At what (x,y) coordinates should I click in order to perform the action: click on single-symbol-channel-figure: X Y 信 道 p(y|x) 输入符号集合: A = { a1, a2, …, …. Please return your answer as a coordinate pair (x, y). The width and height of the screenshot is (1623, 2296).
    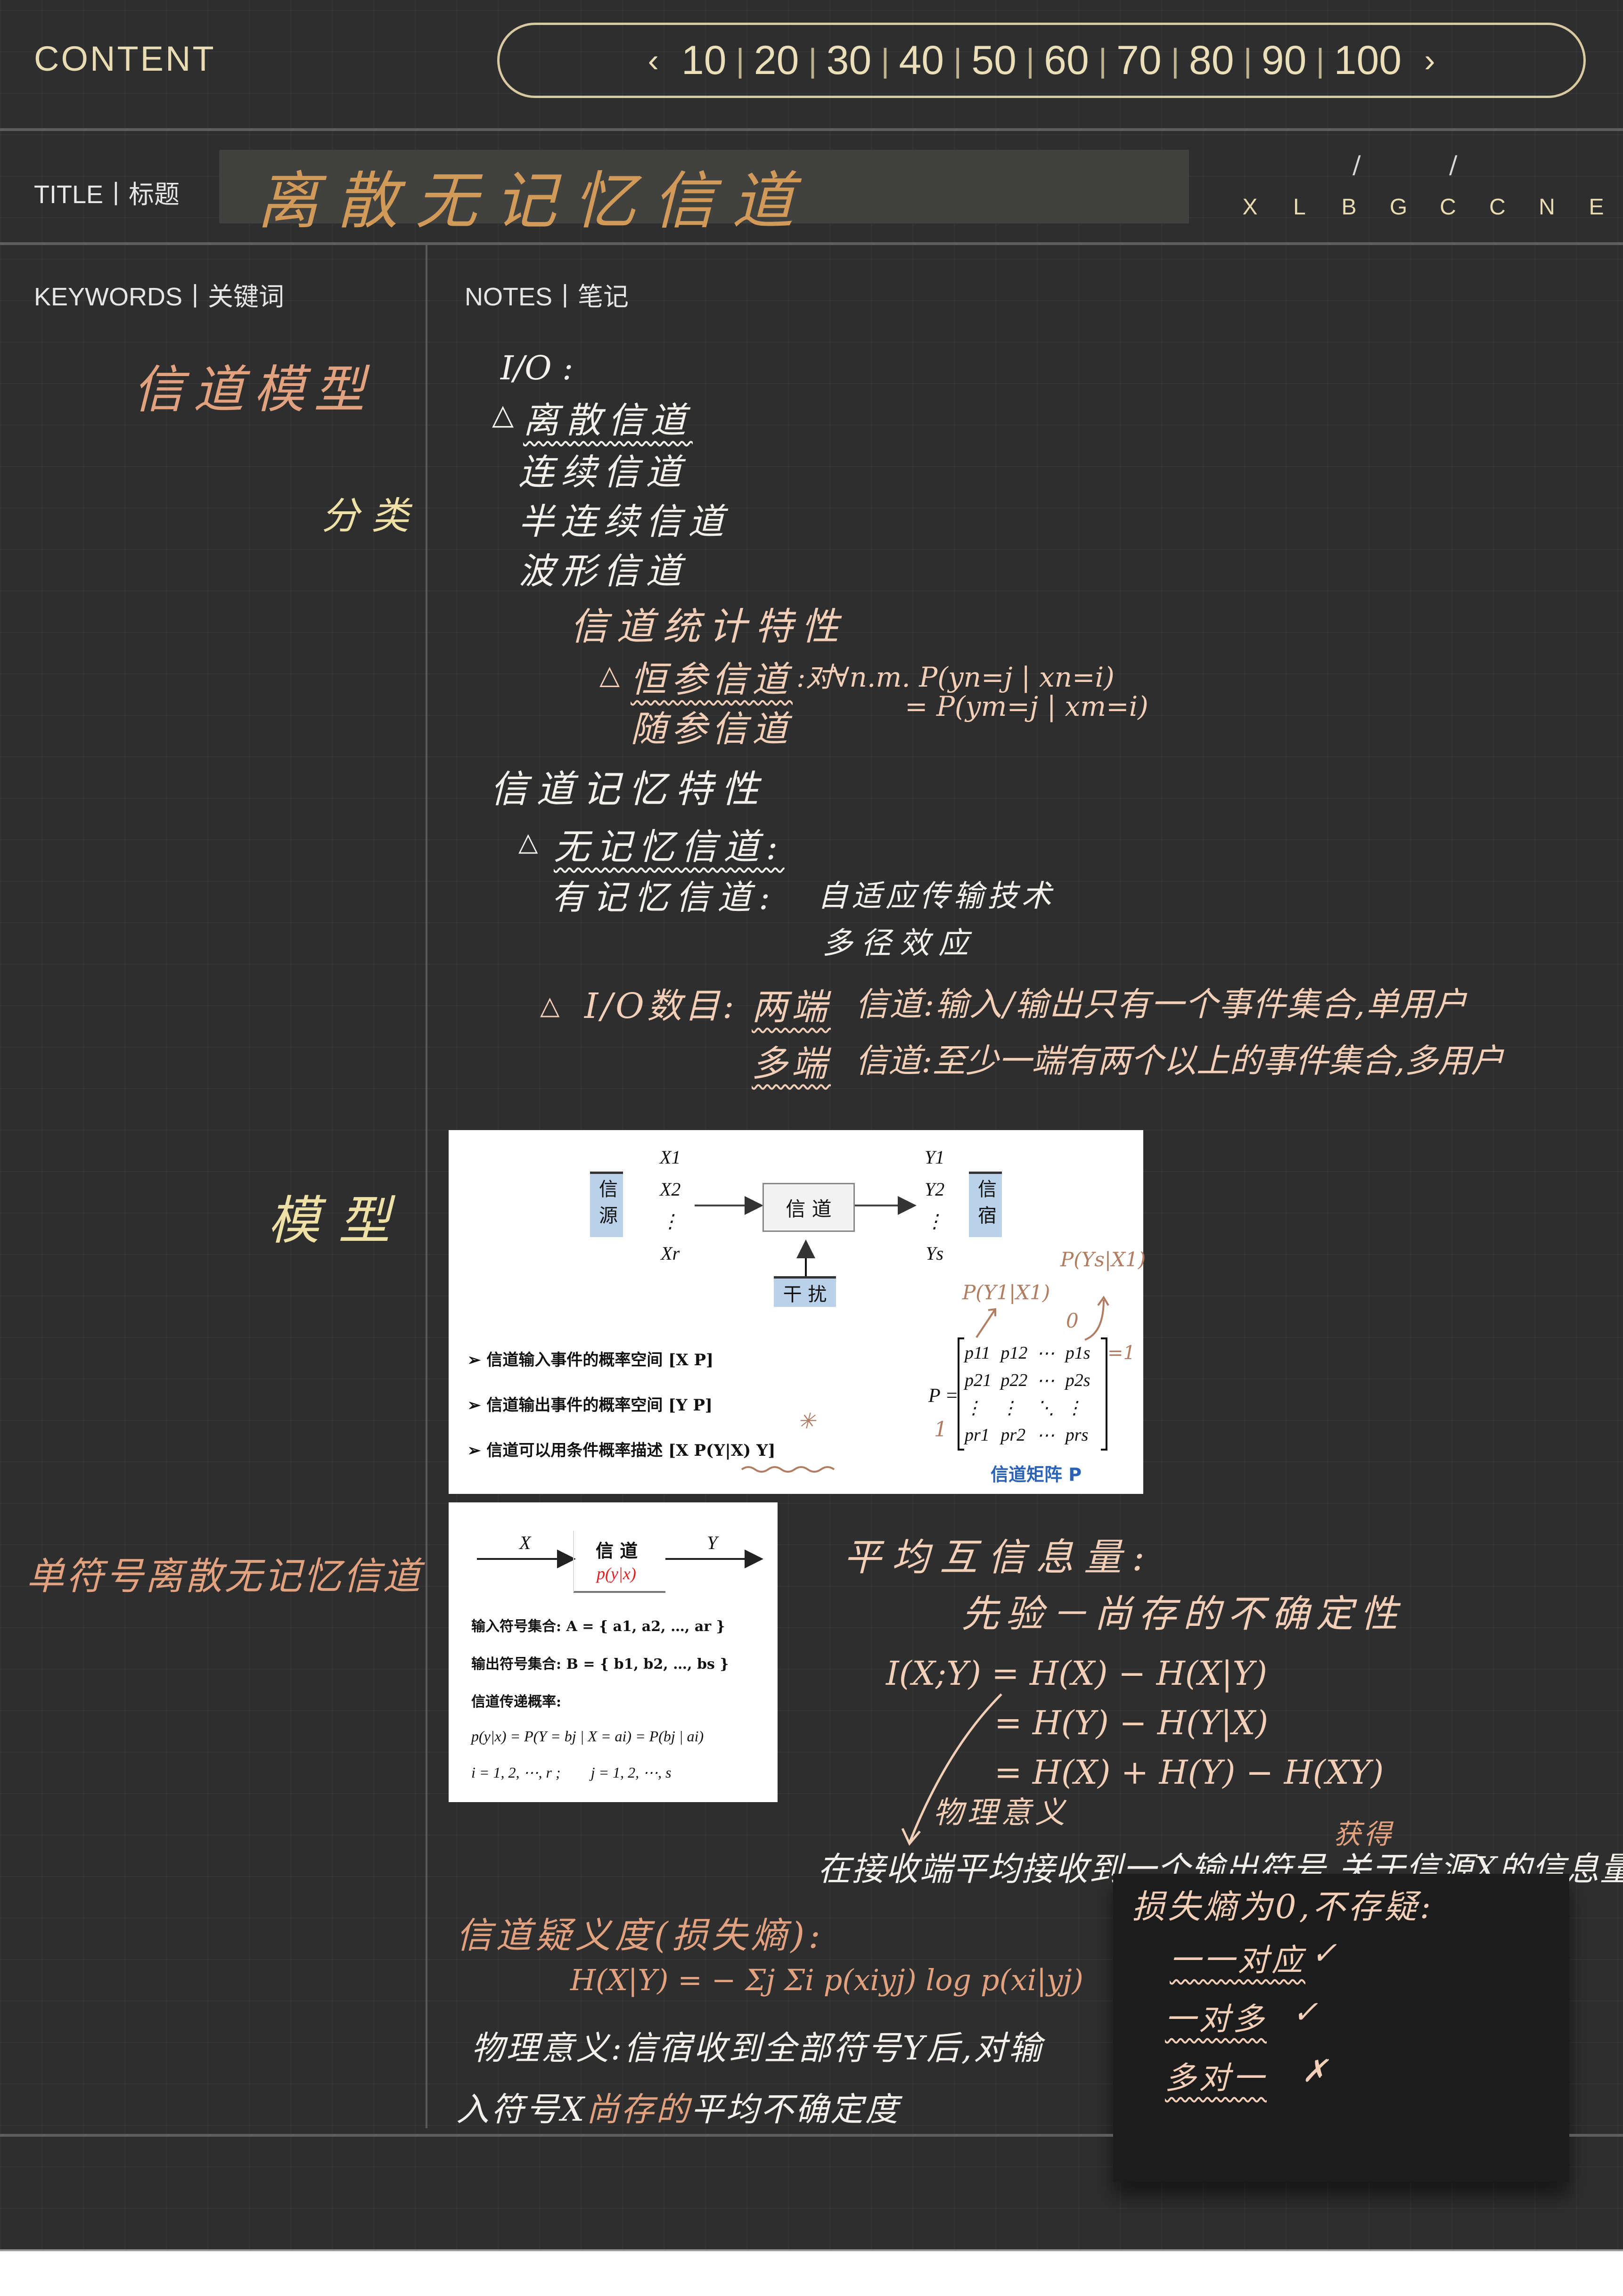
    Looking at the image, I should click on (614, 1652).